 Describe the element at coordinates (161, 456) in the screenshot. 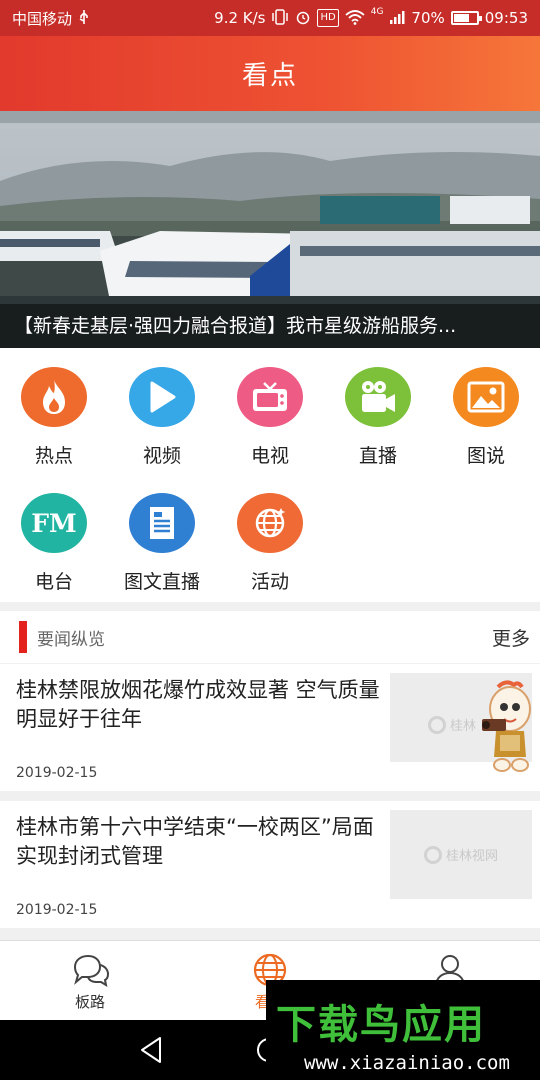

I see `category-label: 视频` at that location.